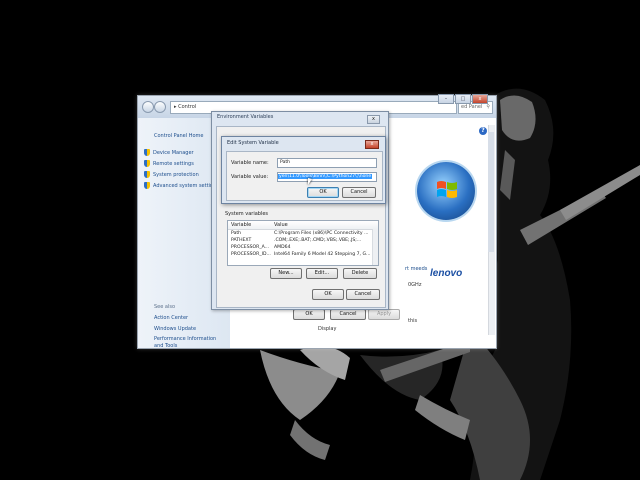 The height and width of the screenshot is (480, 640). I want to click on column-value: Value, so click(281, 225).